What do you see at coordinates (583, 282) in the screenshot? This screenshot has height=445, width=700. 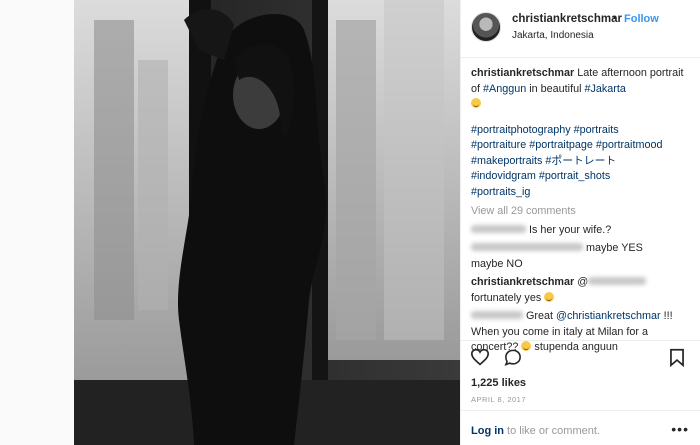 I see `comment-3-at: @` at bounding box center [583, 282].